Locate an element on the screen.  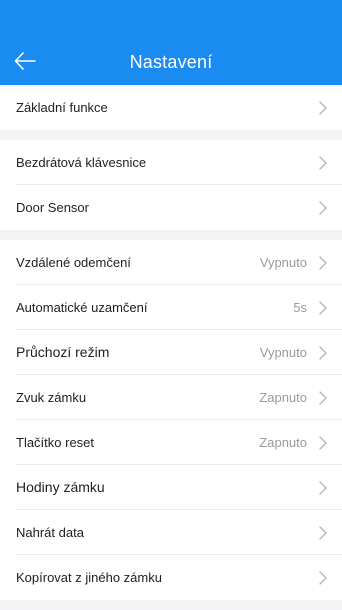
settings-item-label: Průchozí režim is located at coordinates (63, 352).